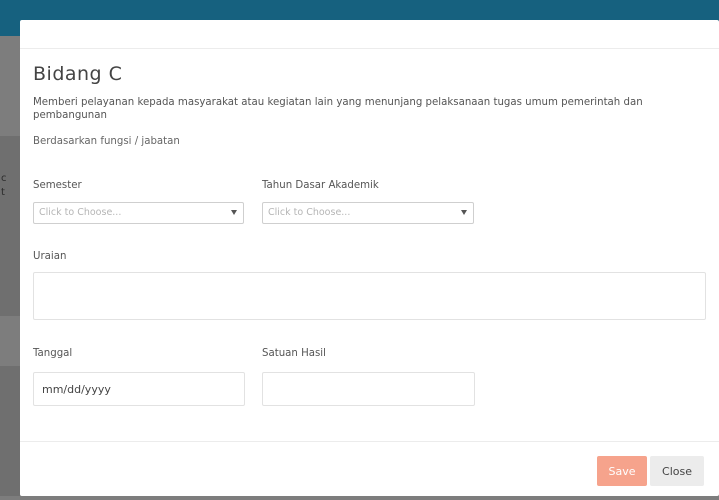 This screenshot has height=500, width=719. What do you see at coordinates (76, 389) in the screenshot?
I see `tanggal-value: mm/dd/yyyy` at bounding box center [76, 389].